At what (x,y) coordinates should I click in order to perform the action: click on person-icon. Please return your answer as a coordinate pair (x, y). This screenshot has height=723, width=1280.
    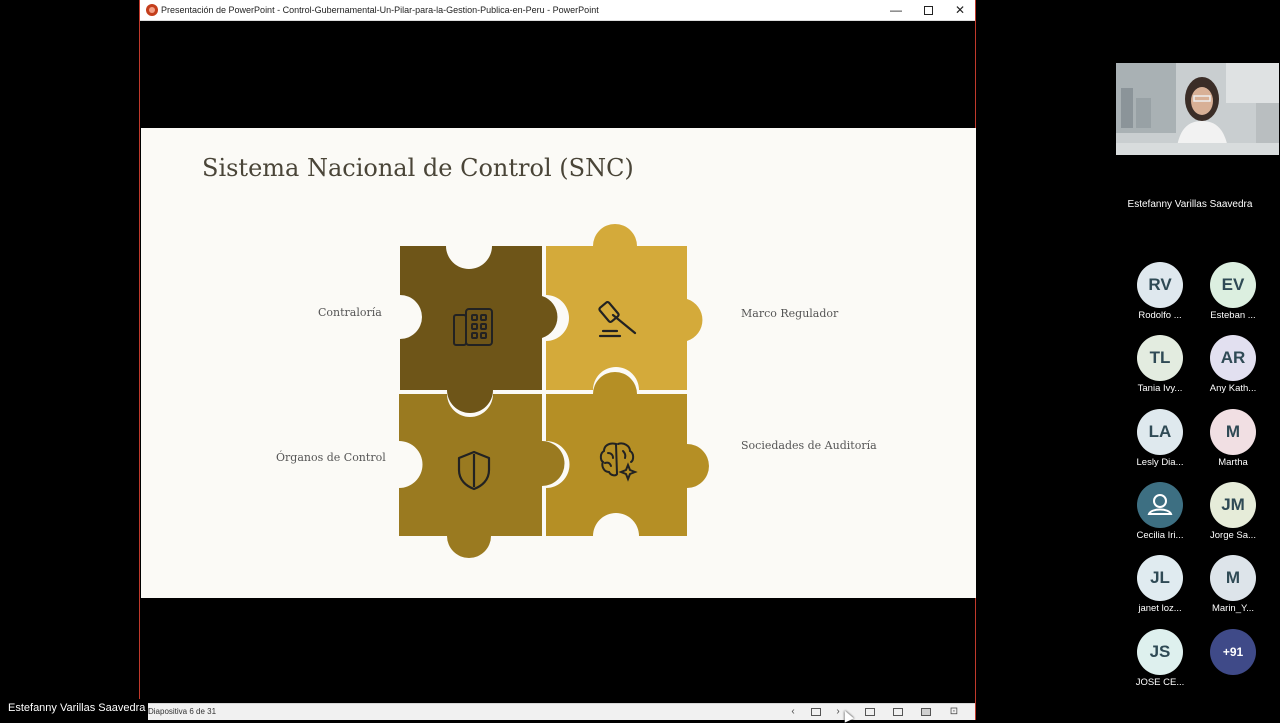
    Looking at the image, I should click on (1160, 504).